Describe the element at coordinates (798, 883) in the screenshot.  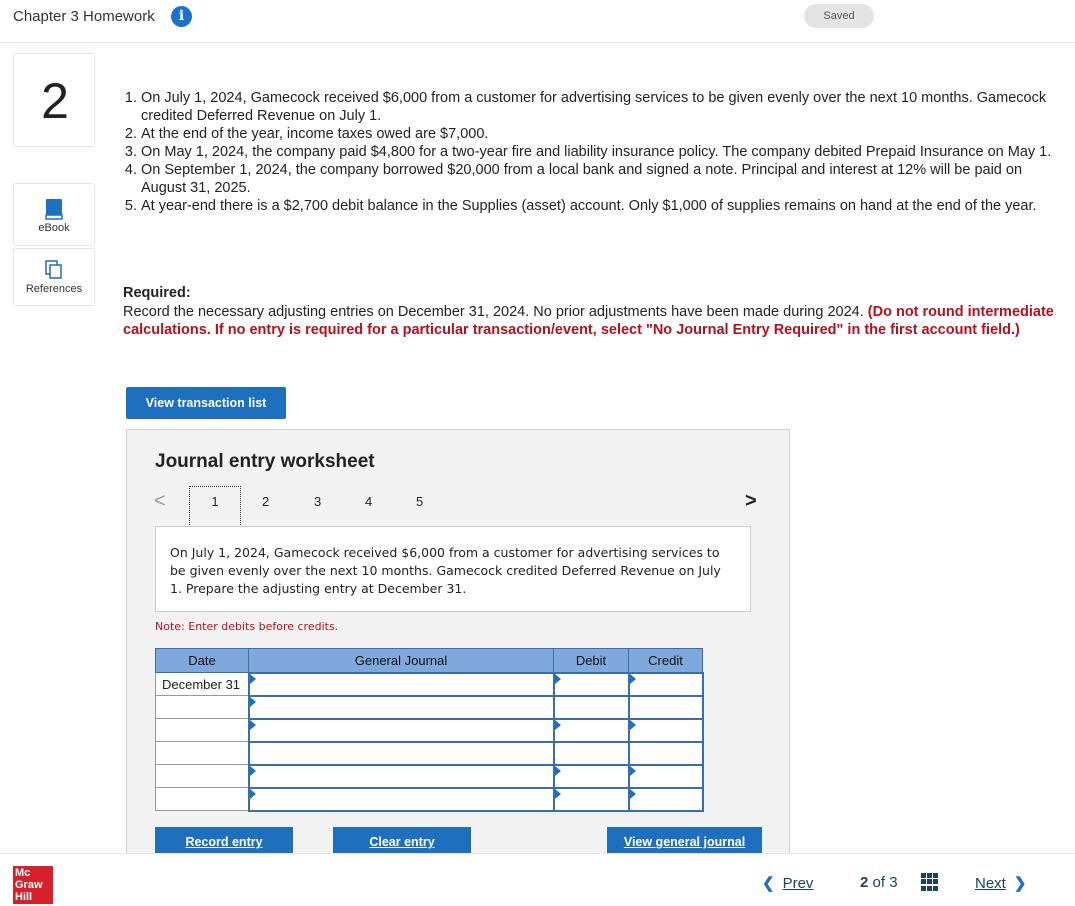
I see `prev-label: Prev` at that location.